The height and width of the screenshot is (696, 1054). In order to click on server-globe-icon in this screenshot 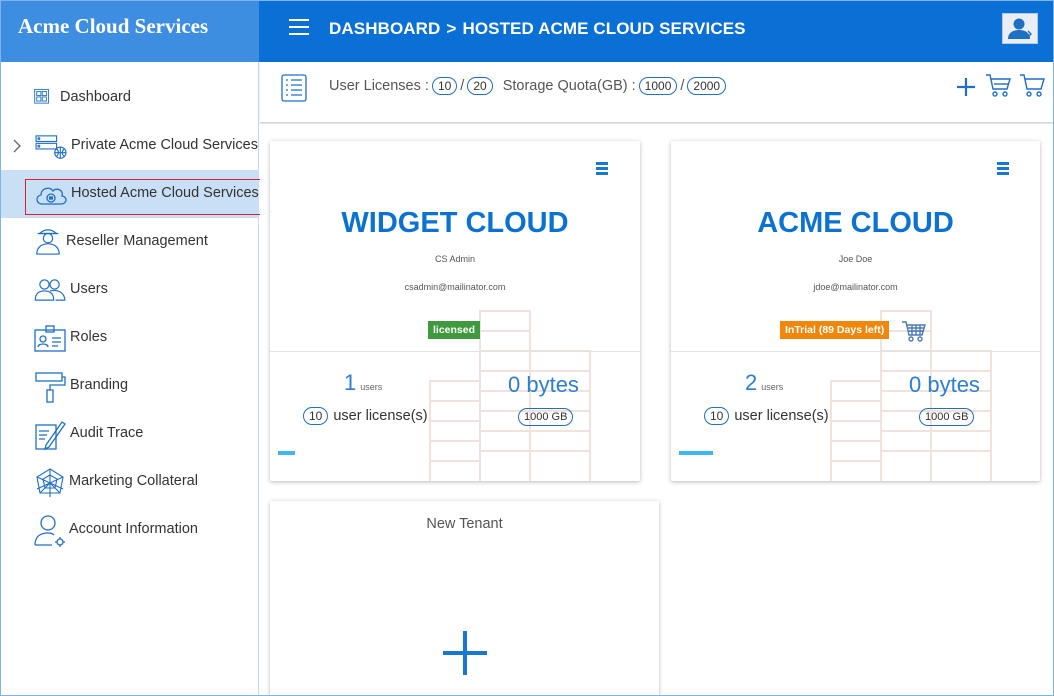, I will do `click(51, 147)`.